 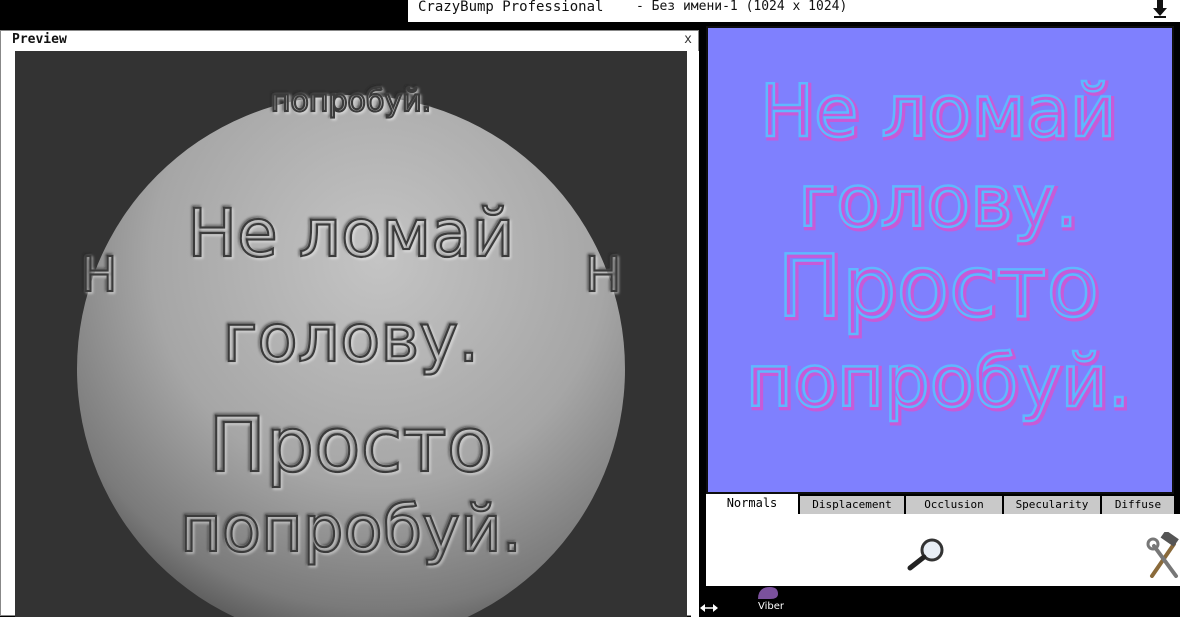 What do you see at coordinates (853, 505) in the screenshot?
I see `tab-displacement: Displacement` at bounding box center [853, 505].